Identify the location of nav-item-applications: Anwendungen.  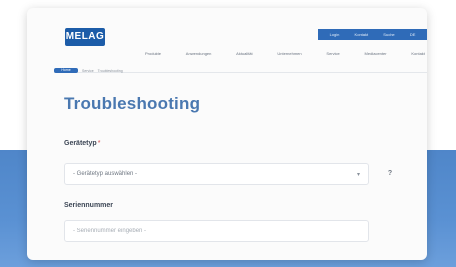
(199, 53).